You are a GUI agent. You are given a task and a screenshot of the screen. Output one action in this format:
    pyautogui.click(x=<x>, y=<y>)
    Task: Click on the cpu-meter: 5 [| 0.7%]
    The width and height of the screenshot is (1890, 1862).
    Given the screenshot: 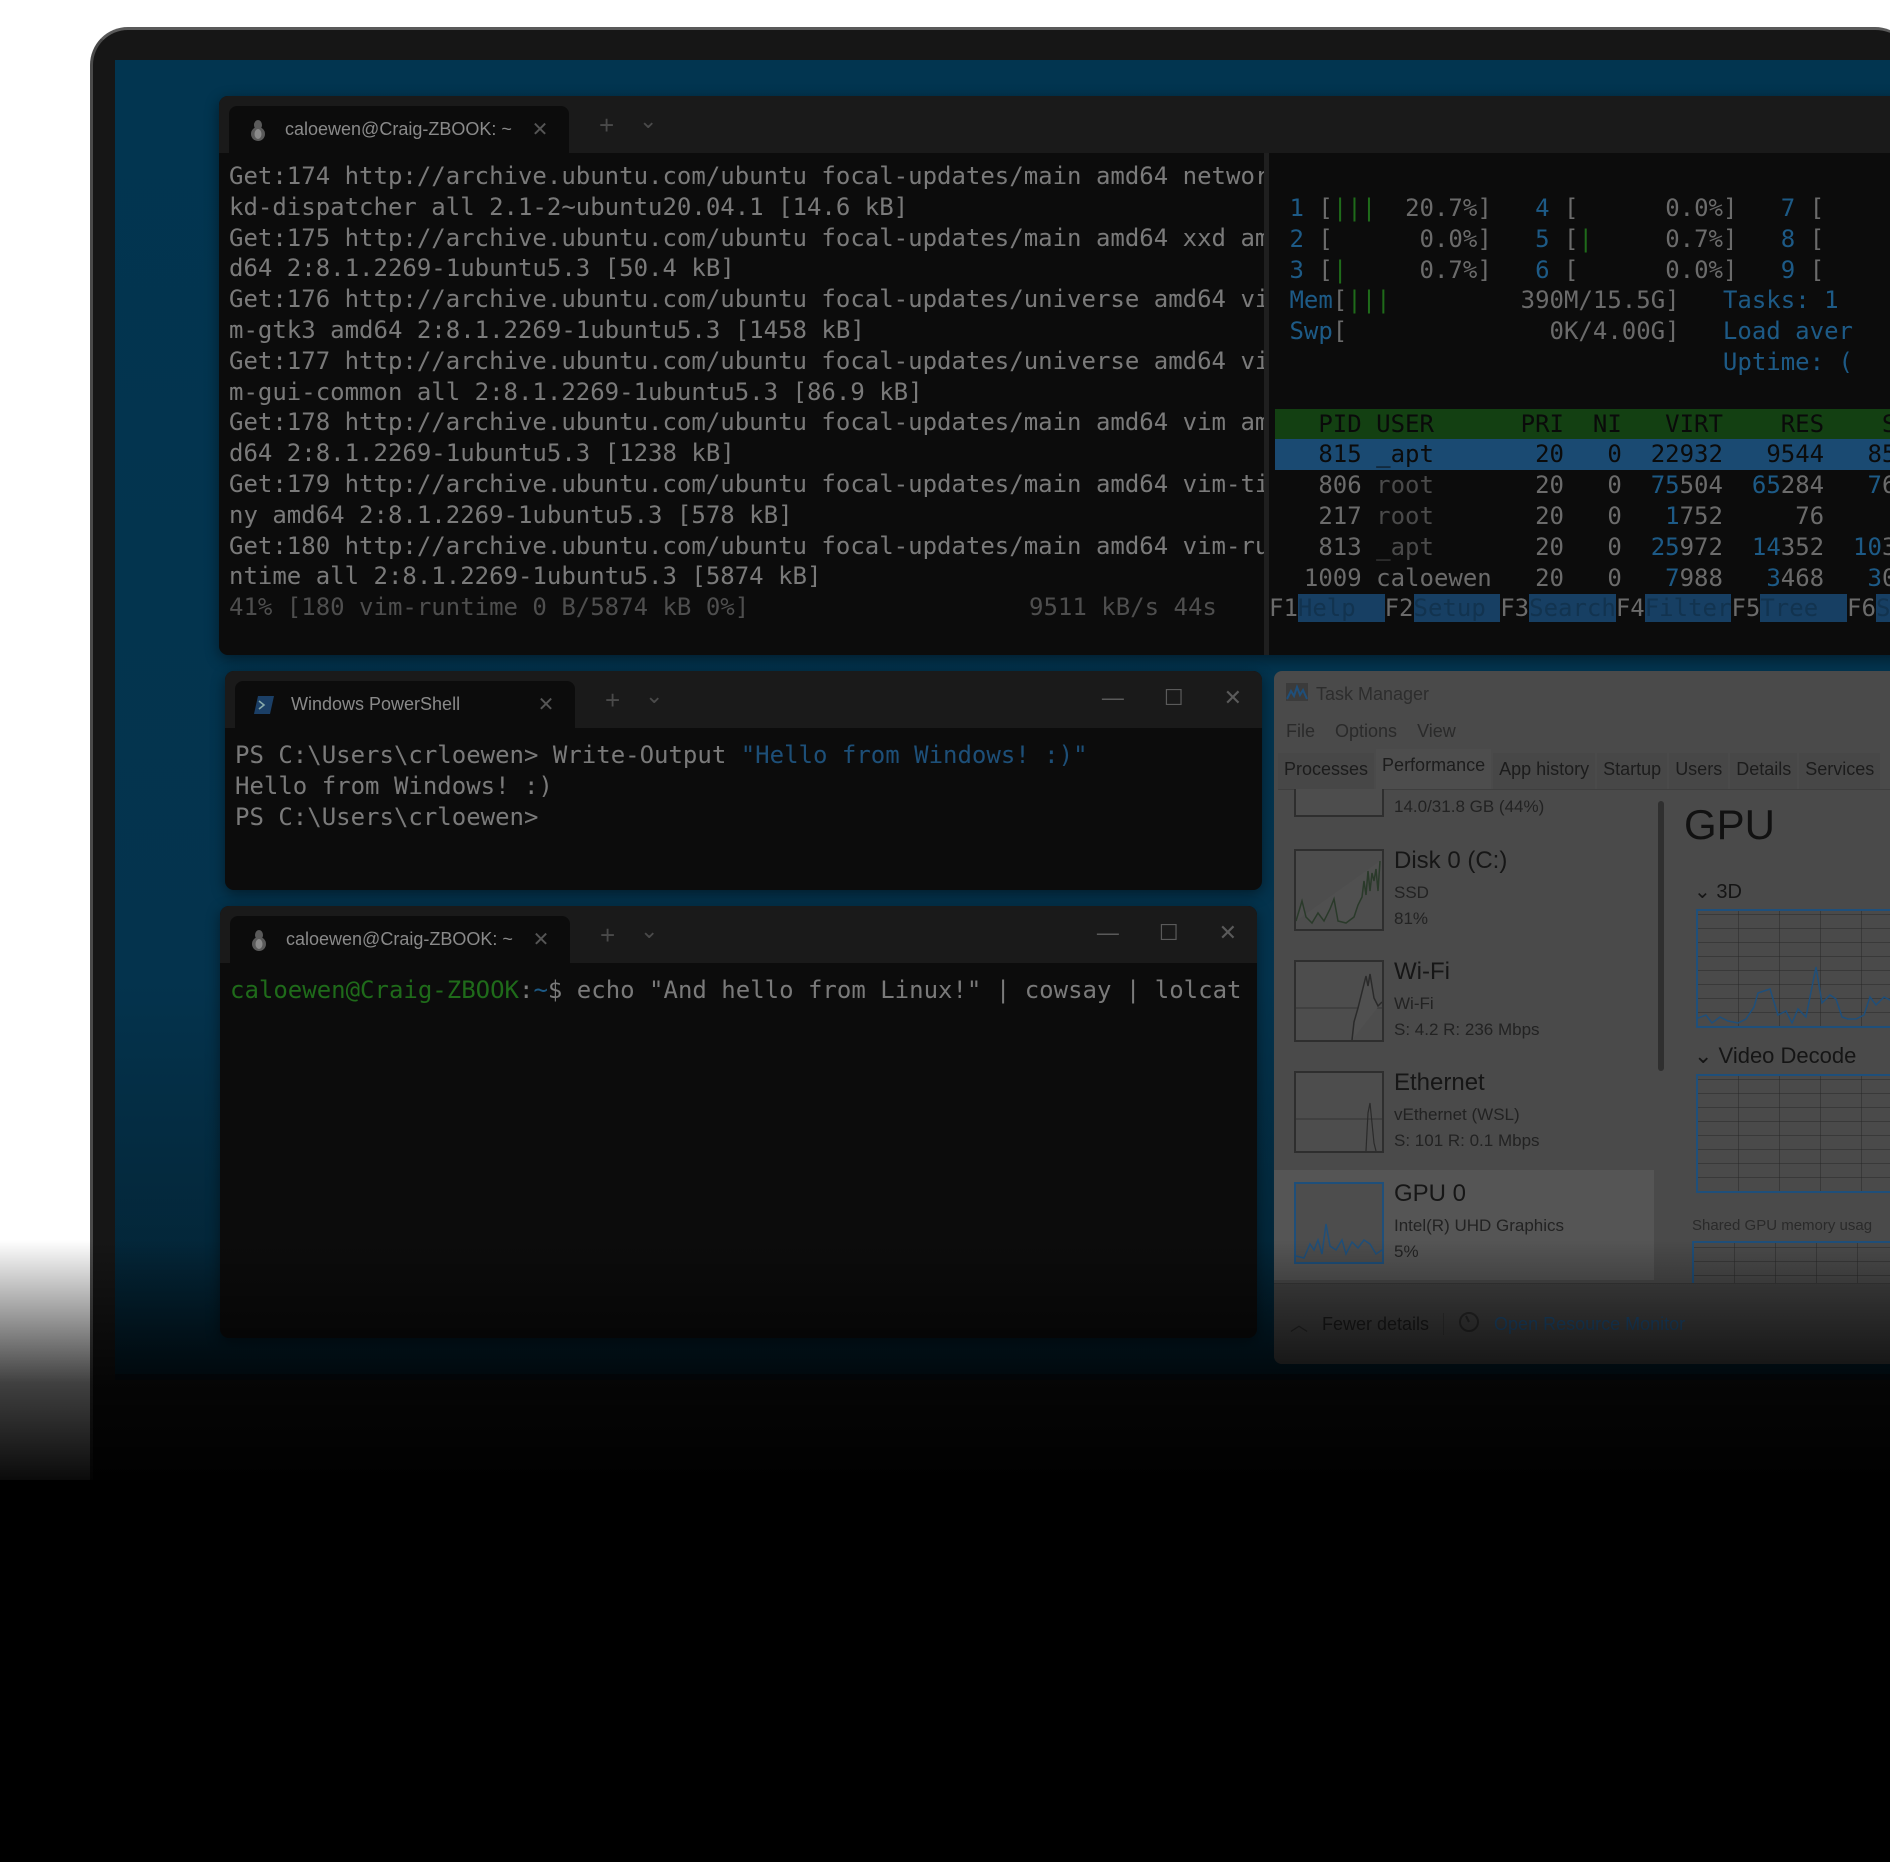 What is the action you would take?
    pyautogui.click(x=1658, y=239)
    